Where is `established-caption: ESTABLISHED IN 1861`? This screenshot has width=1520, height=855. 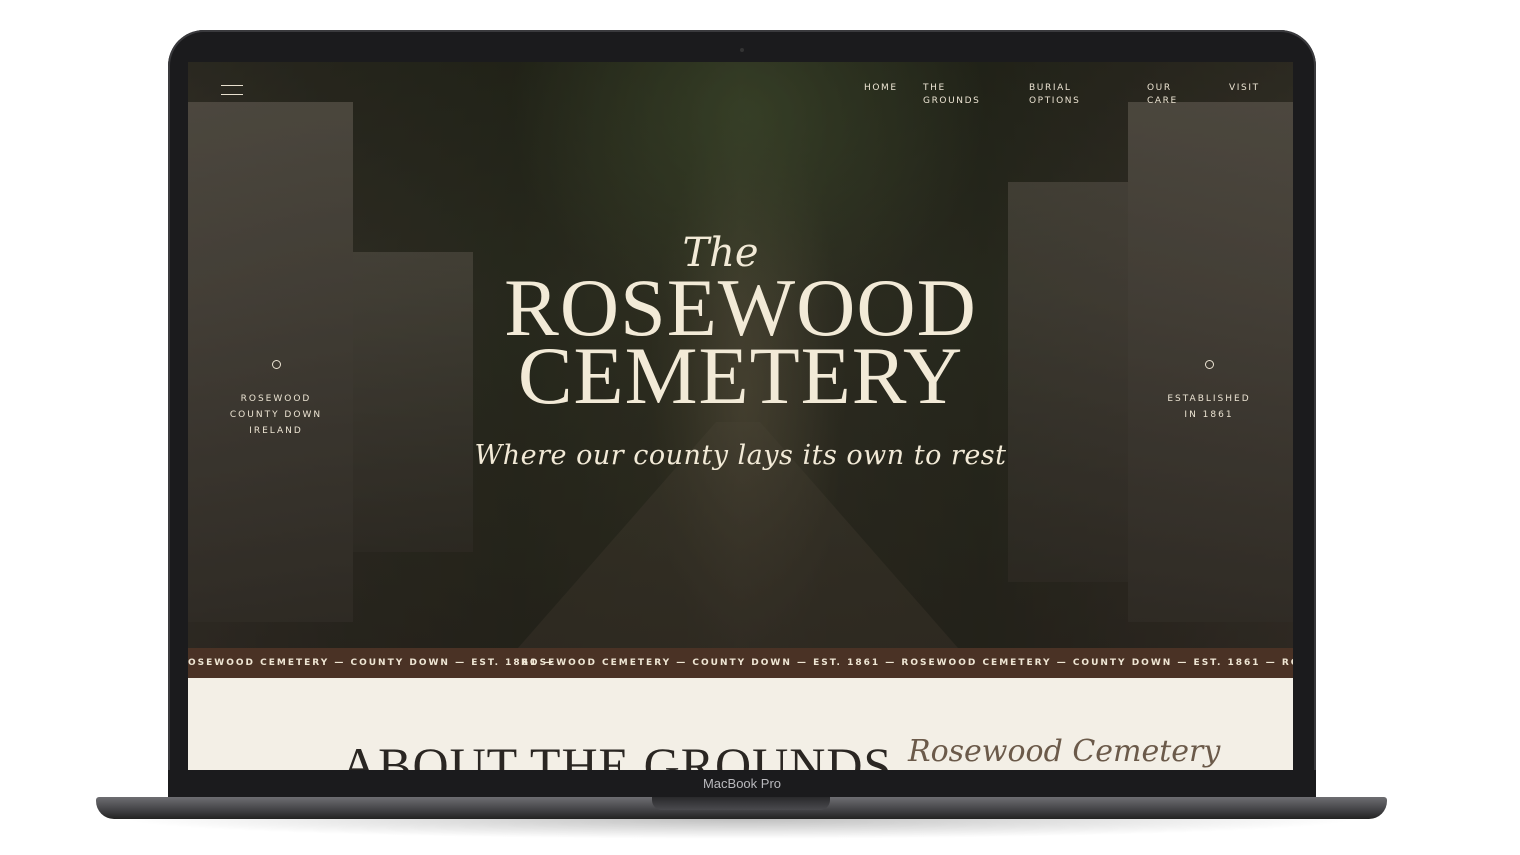 established-caption: ESTABLISHED IN 1861 is located at coordinates (1209, 383).